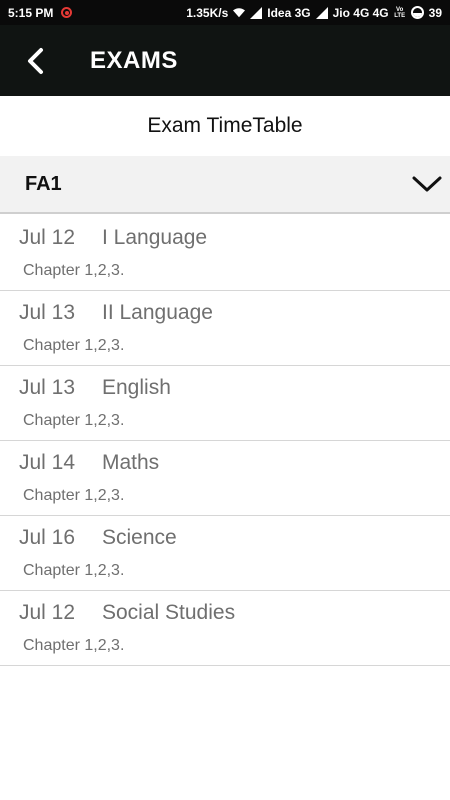 This screenshot has width=450, height=800. I want to click on exam-subject: Social Studies, so click(169, 612).